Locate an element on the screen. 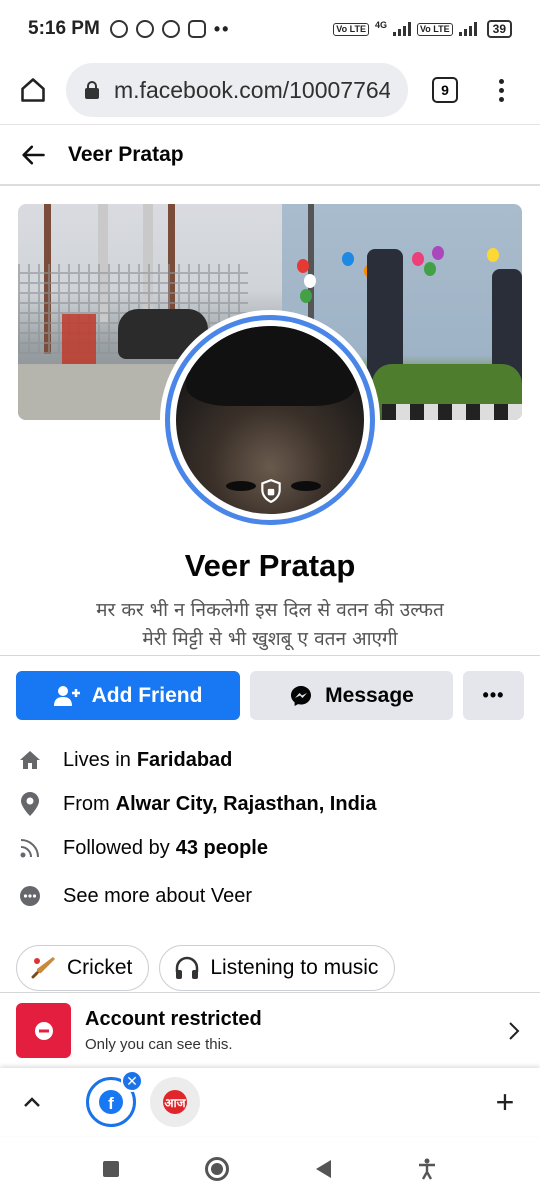  status-bar: 5:16 PM •• Vo LTE 4G Vo LTE 39 is located at coordinates (270, 29).